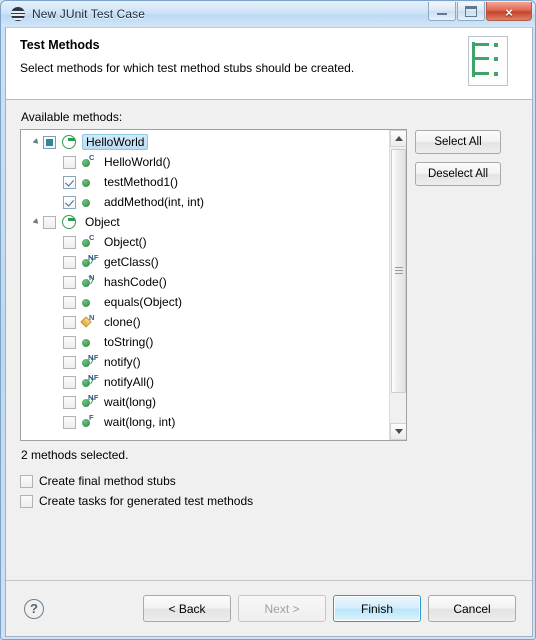 Image resolution: width=536 pixels, height=640 pixels. I want to click on tree-item-label: wait(long, int), so click(140, 421).